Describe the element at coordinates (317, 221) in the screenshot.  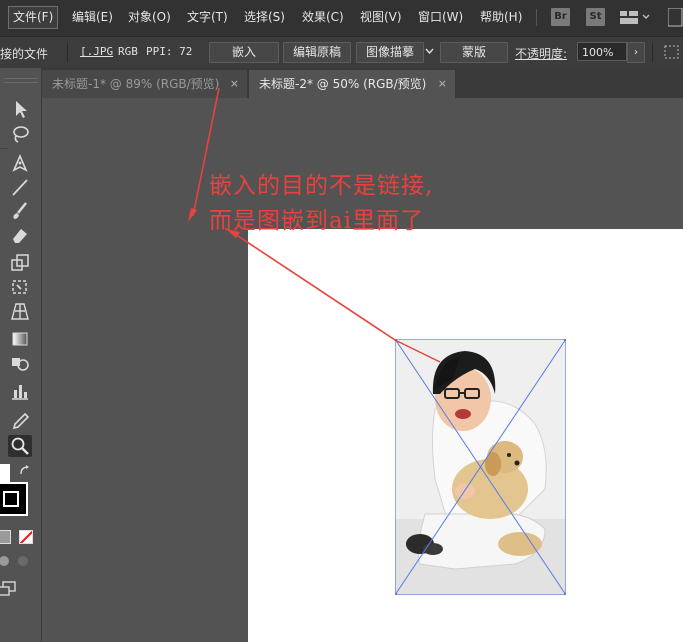
I see `annotation-line-2: 而是图嵌到ai里面了` at that location.